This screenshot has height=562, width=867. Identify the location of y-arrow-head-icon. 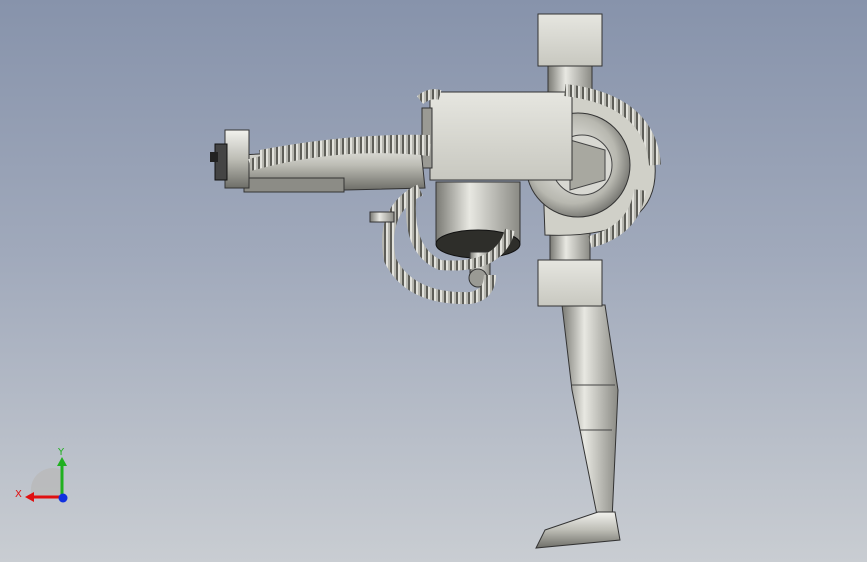
(62, 461).